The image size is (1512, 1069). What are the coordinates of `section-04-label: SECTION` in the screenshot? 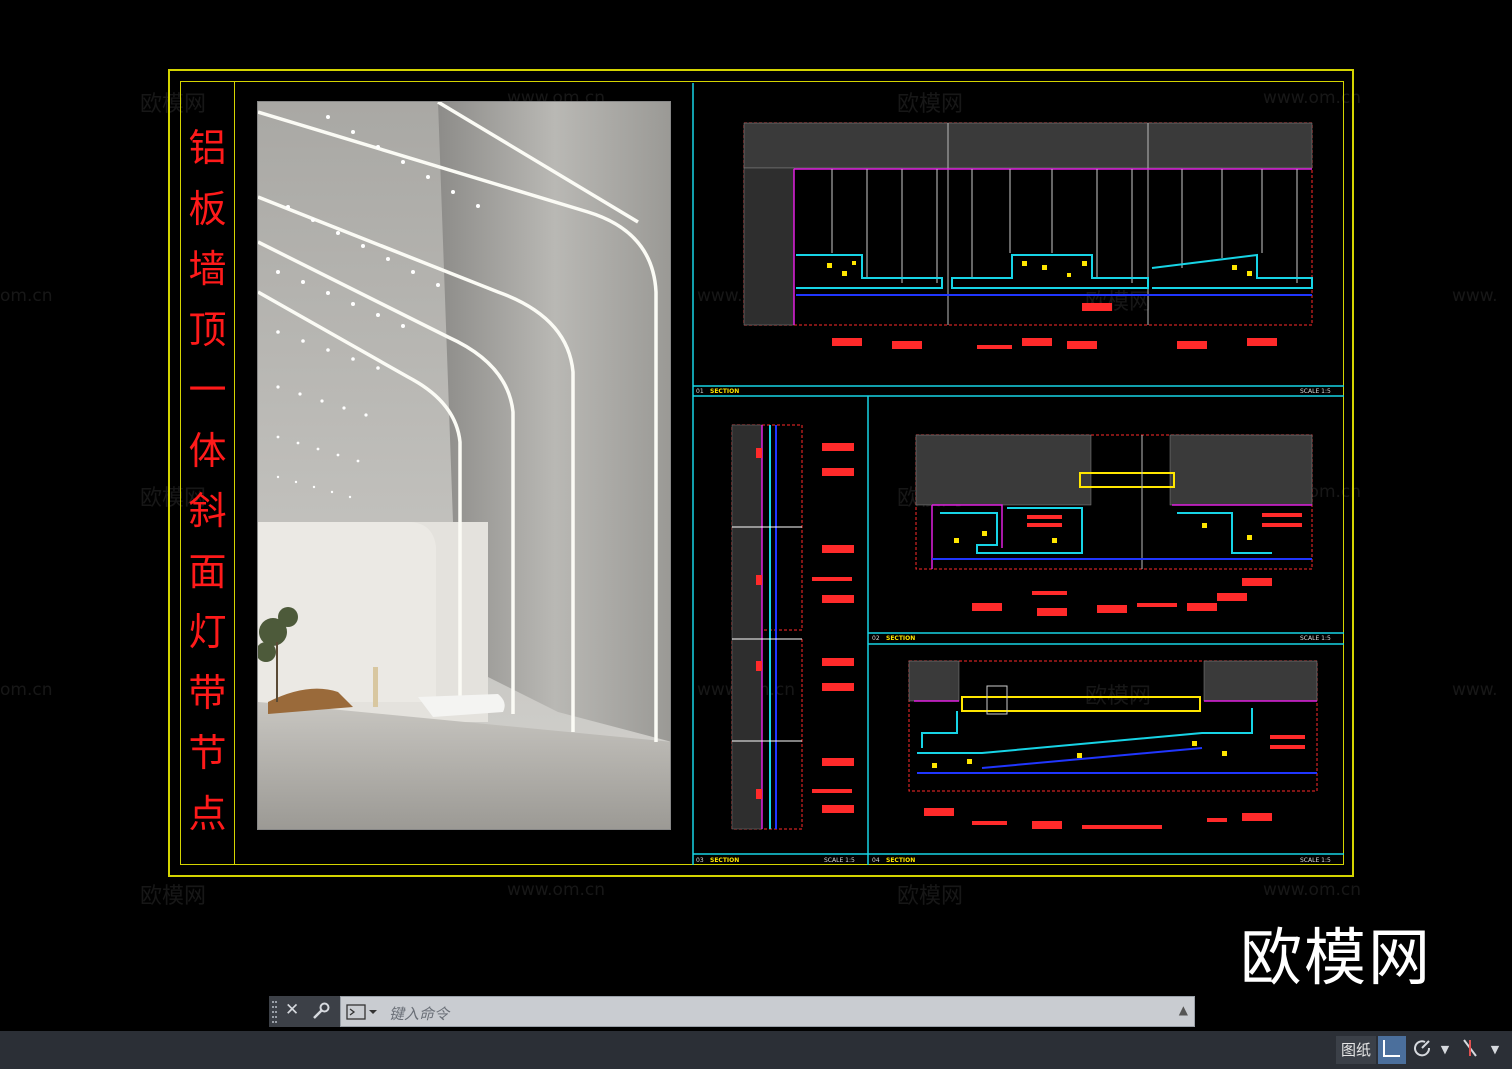 It's located at (900, 860).